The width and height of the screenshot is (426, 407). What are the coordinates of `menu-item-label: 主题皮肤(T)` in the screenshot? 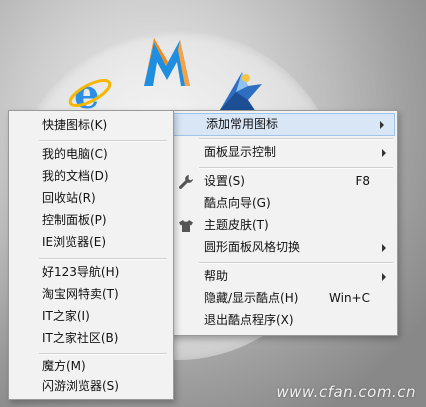 It's located at (236, 225).